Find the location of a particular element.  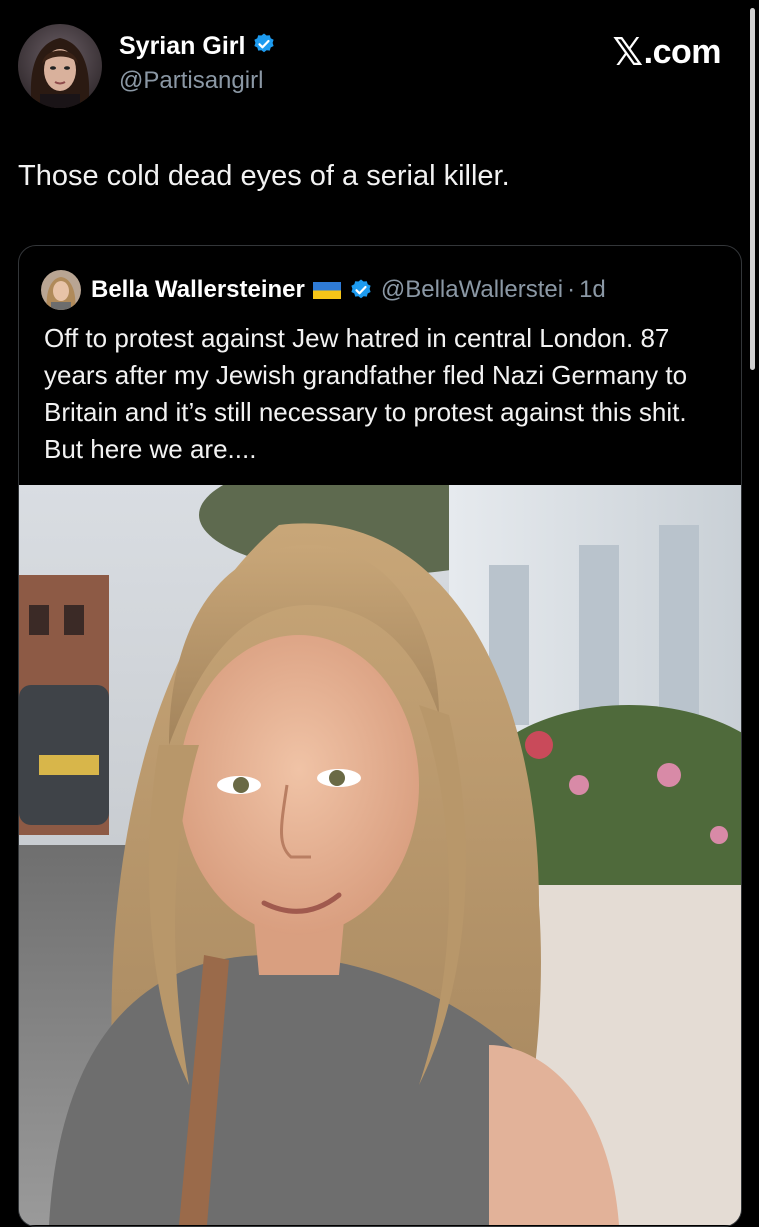

ukraine-flag-icon is located at coordinates (326, 290).